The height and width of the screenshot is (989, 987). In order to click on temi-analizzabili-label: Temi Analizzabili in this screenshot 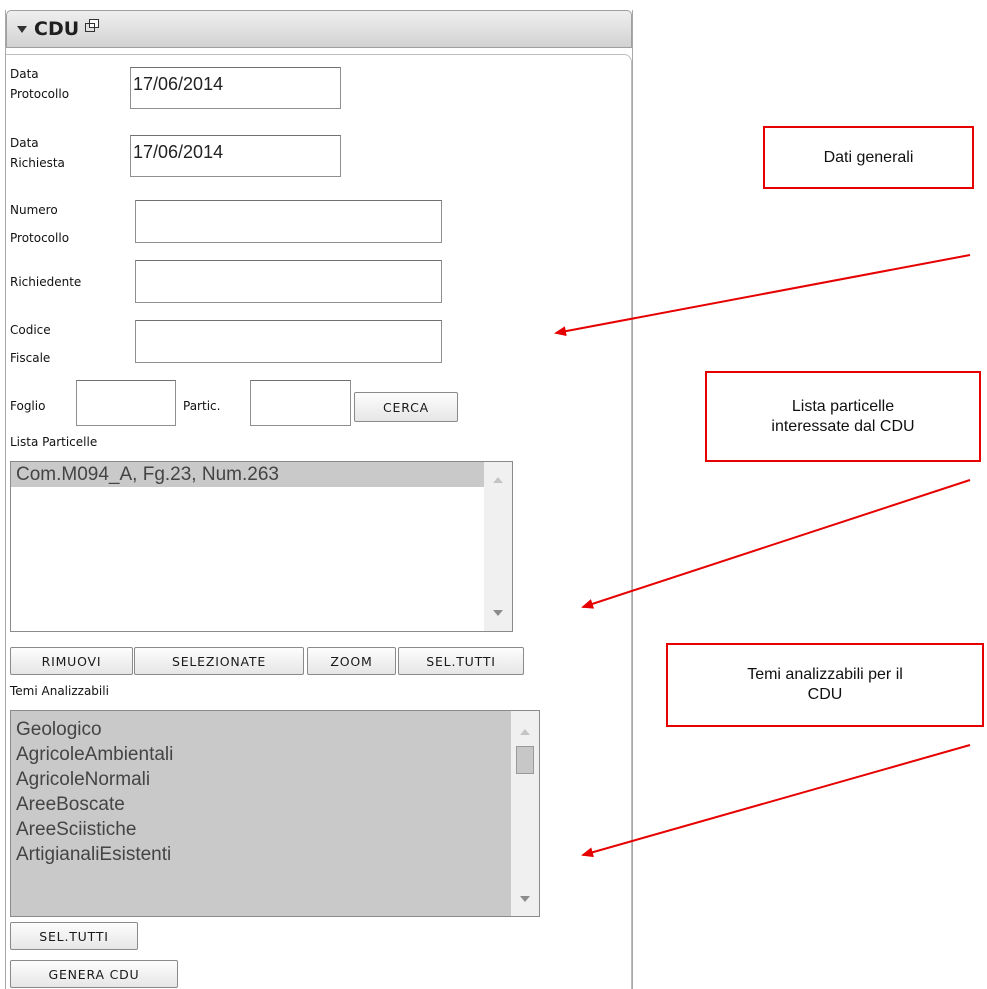, I will do `click(59, 691)`.